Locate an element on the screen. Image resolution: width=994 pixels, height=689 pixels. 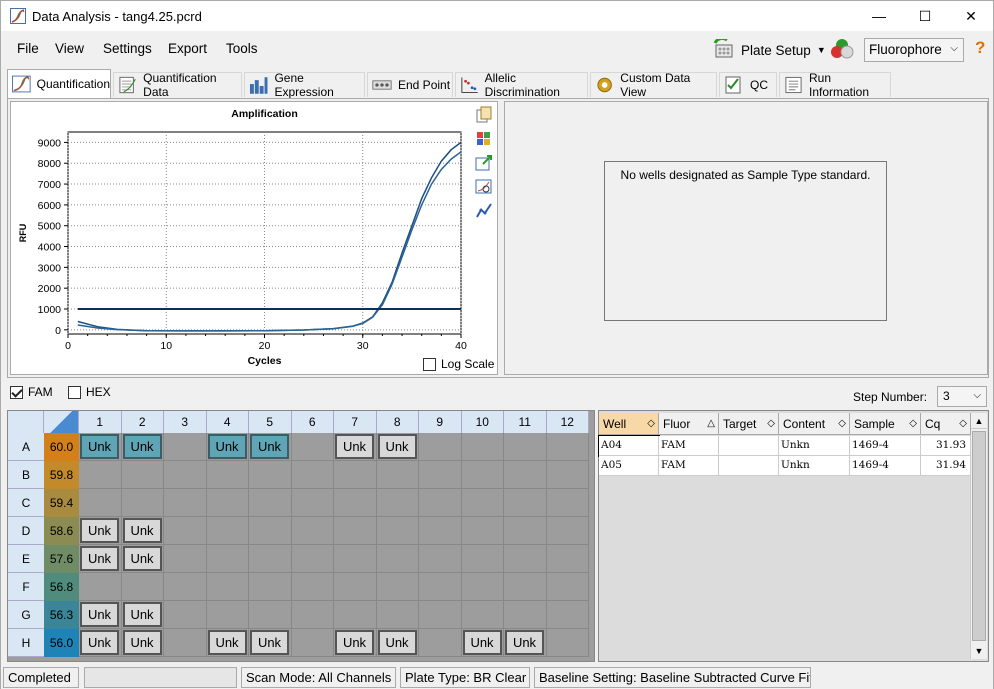
sort-ascending-icon: △ is located at coordinates (711, 424).